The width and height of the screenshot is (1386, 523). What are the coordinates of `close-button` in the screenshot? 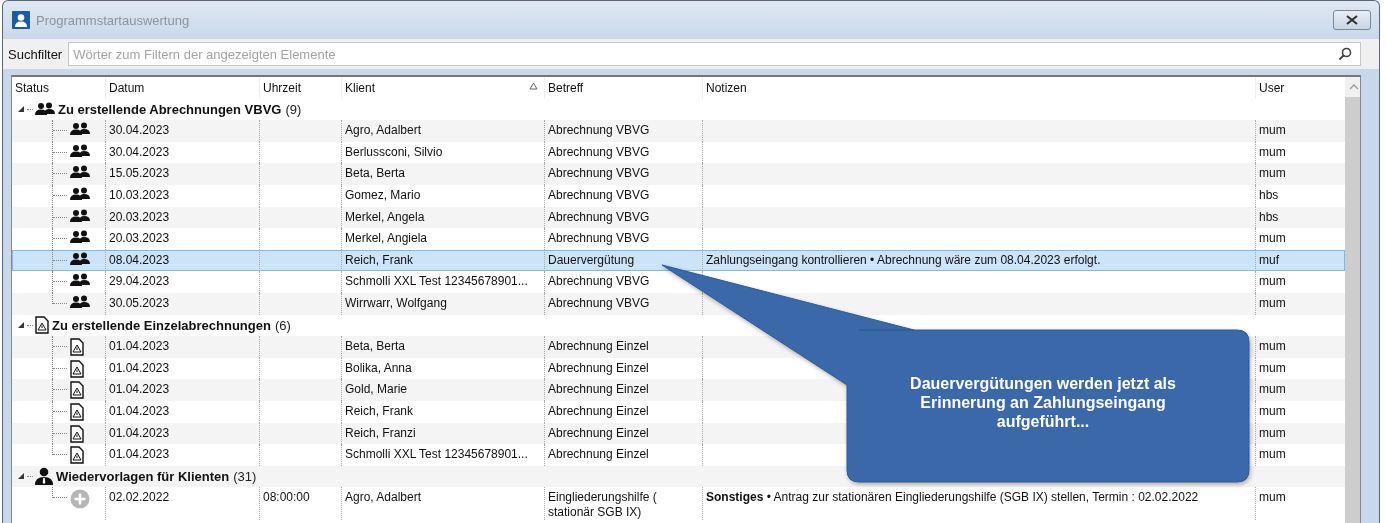 It's located at (1352, 20).